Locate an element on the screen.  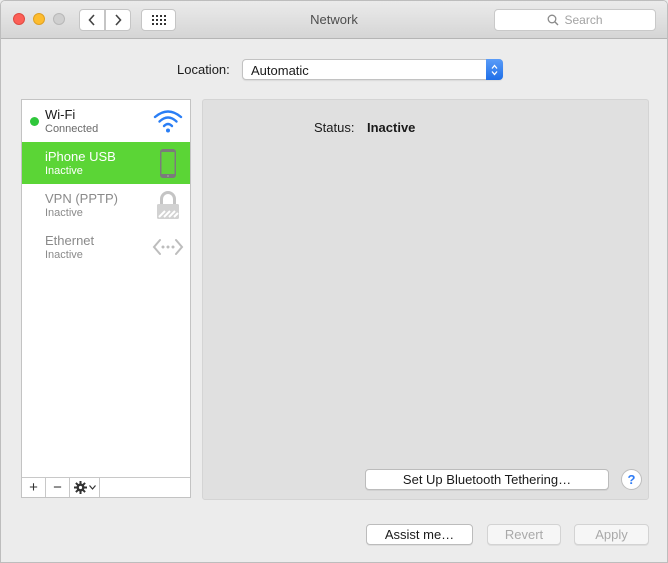
remove-service-button: − is located at coordinates (58, 487).